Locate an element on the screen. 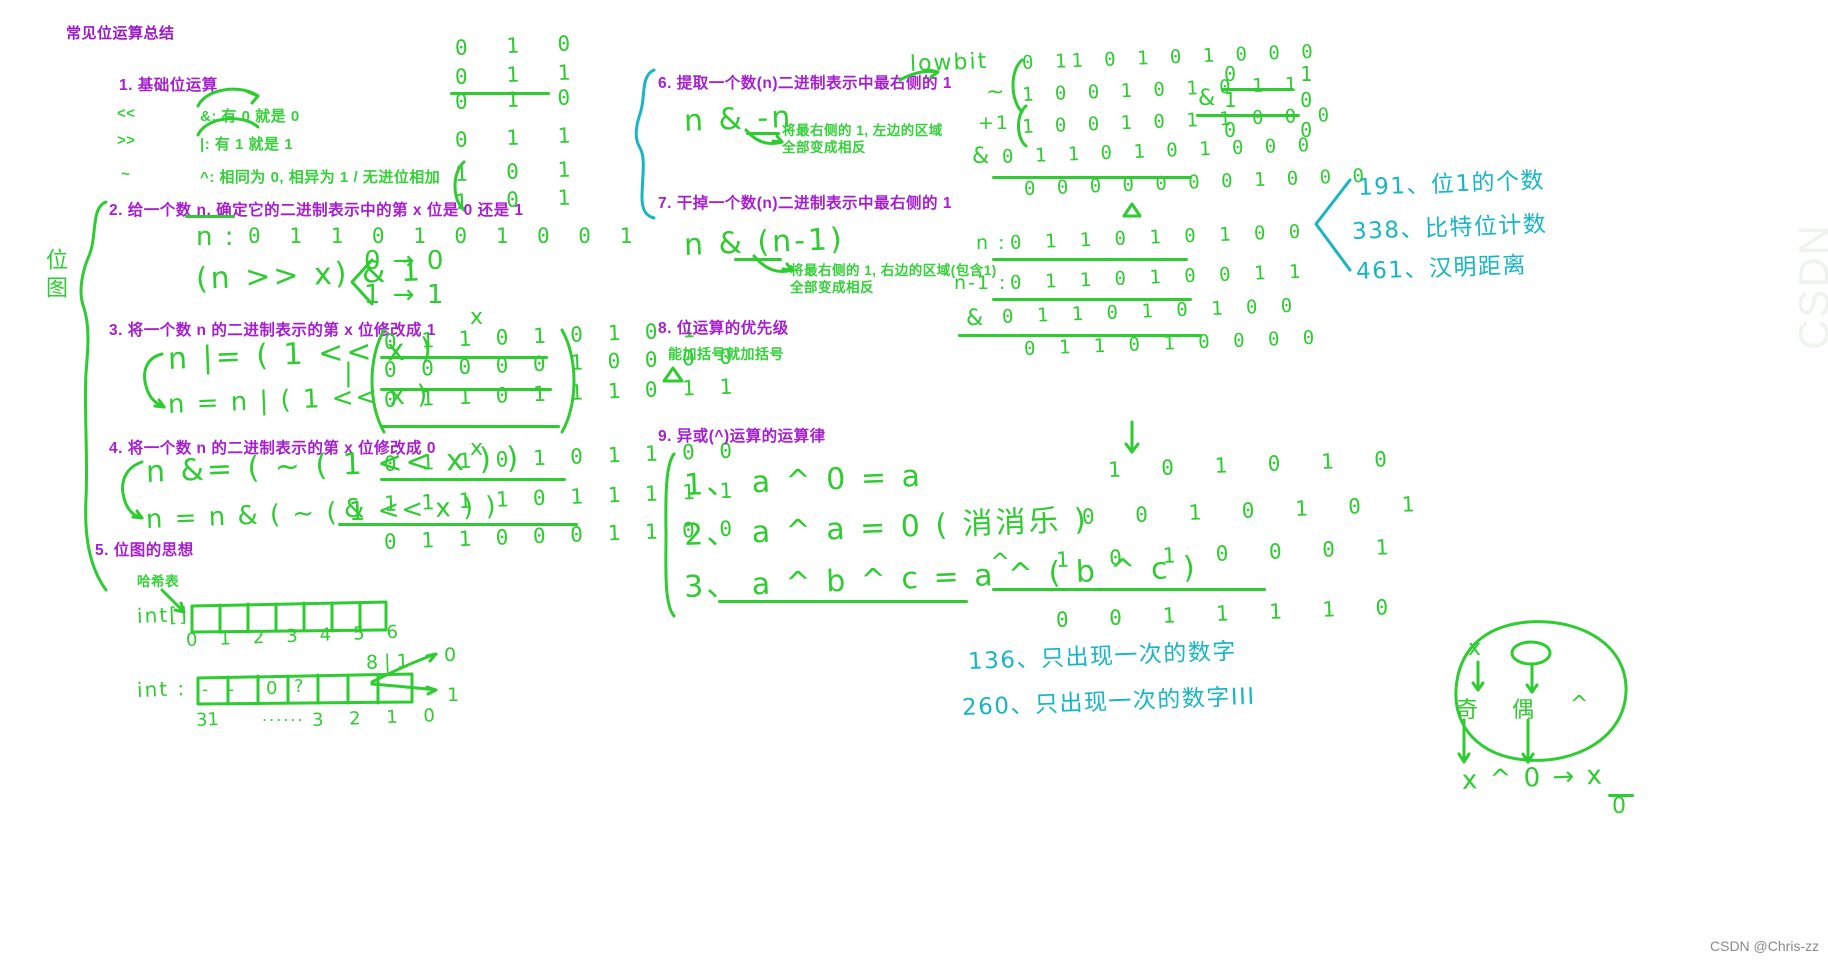 This screenshot has width=1828, height=972. mini-table-op: & is located at coordinates (1208, 98).